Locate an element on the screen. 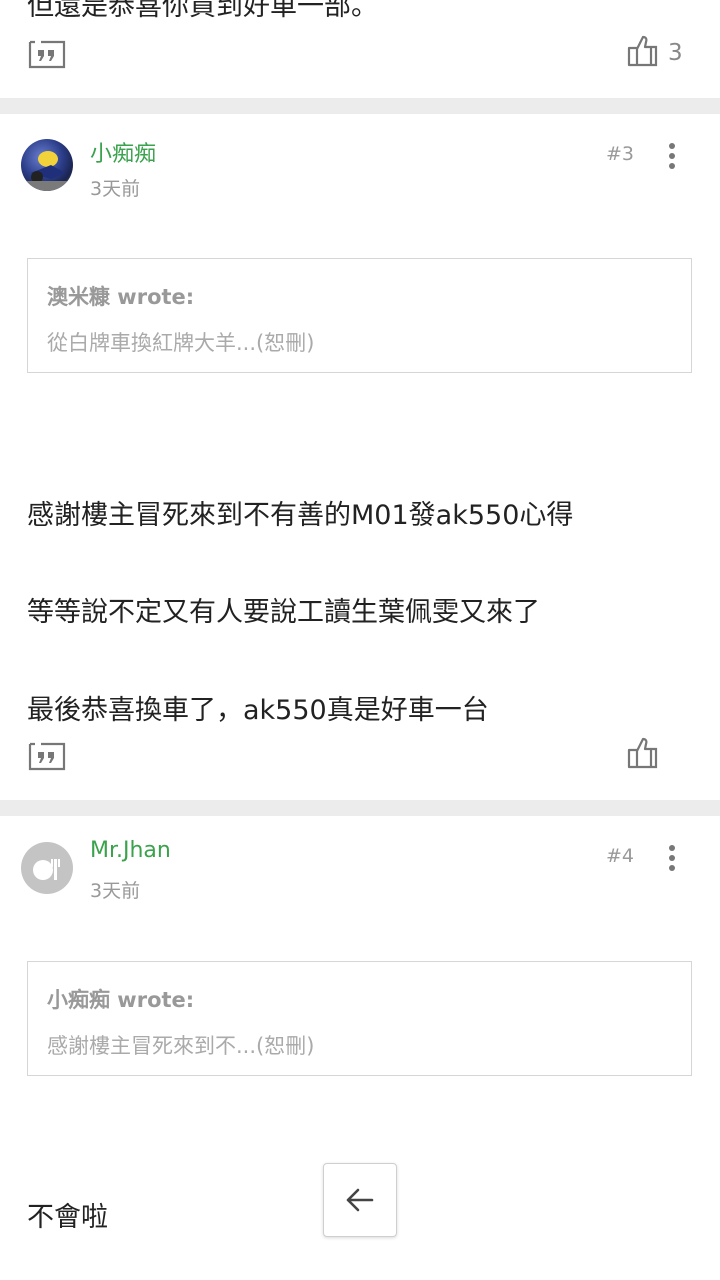 This screenshot has width=720, height=1280. post-line: 等等說不定又有人要說工讀生葉佩雯又來了 is located at coordinates (283, 612).